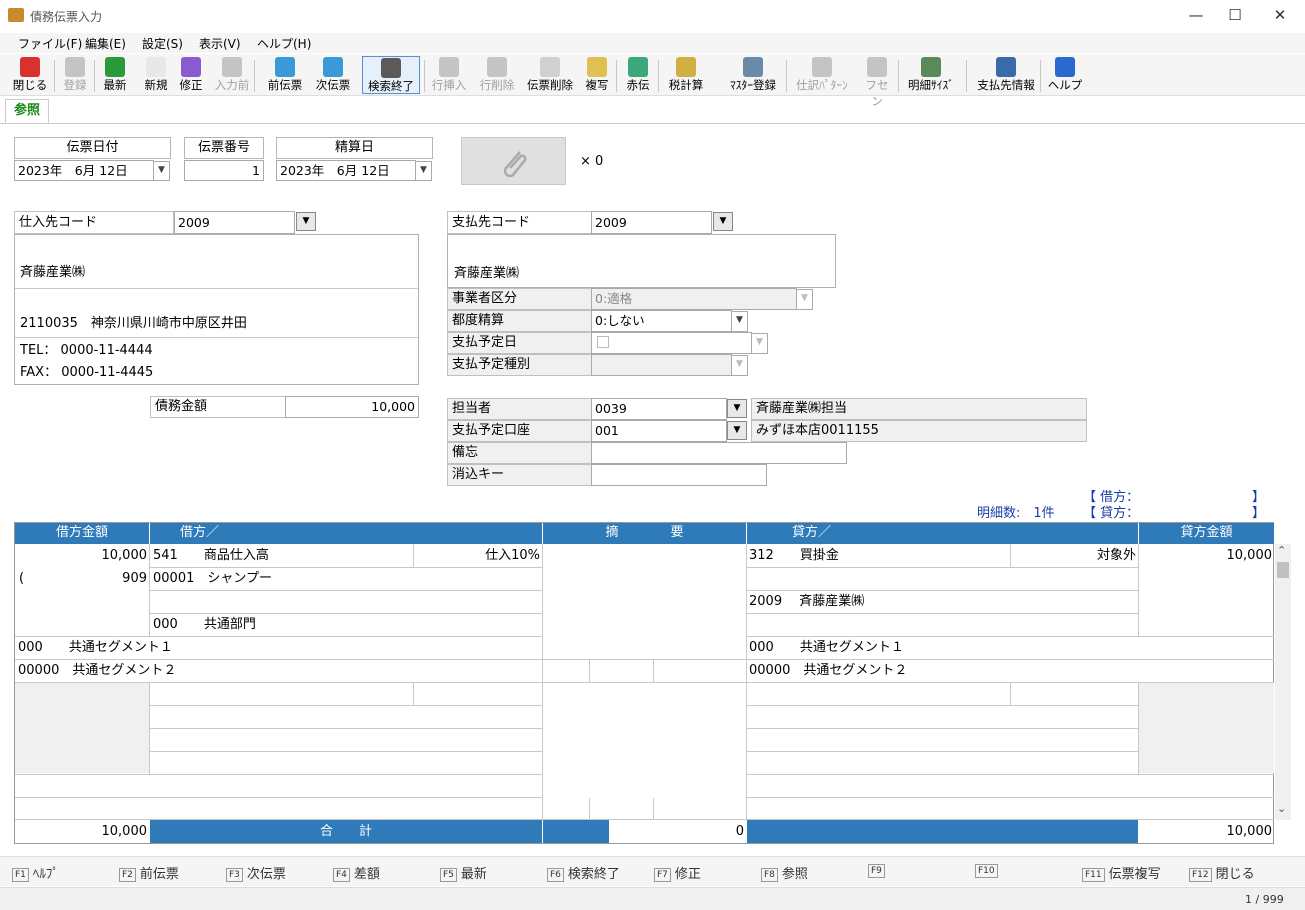 Image resolution: width=1305 pixels, height=910 pixels. I want to click on toolbar-button-pattern: 仕訳ﾊﾟﾀｰﾝ, so click(822, 75).